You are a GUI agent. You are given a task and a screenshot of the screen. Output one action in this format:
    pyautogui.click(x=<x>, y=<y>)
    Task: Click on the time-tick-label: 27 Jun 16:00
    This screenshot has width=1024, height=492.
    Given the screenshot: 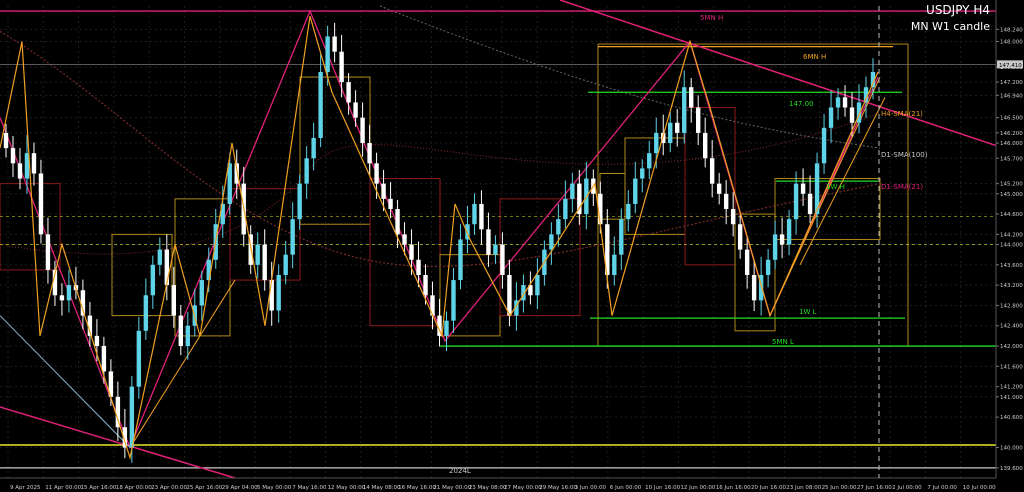 What is the action you would take?
    pyautogui.click(x=874, y=488)
    